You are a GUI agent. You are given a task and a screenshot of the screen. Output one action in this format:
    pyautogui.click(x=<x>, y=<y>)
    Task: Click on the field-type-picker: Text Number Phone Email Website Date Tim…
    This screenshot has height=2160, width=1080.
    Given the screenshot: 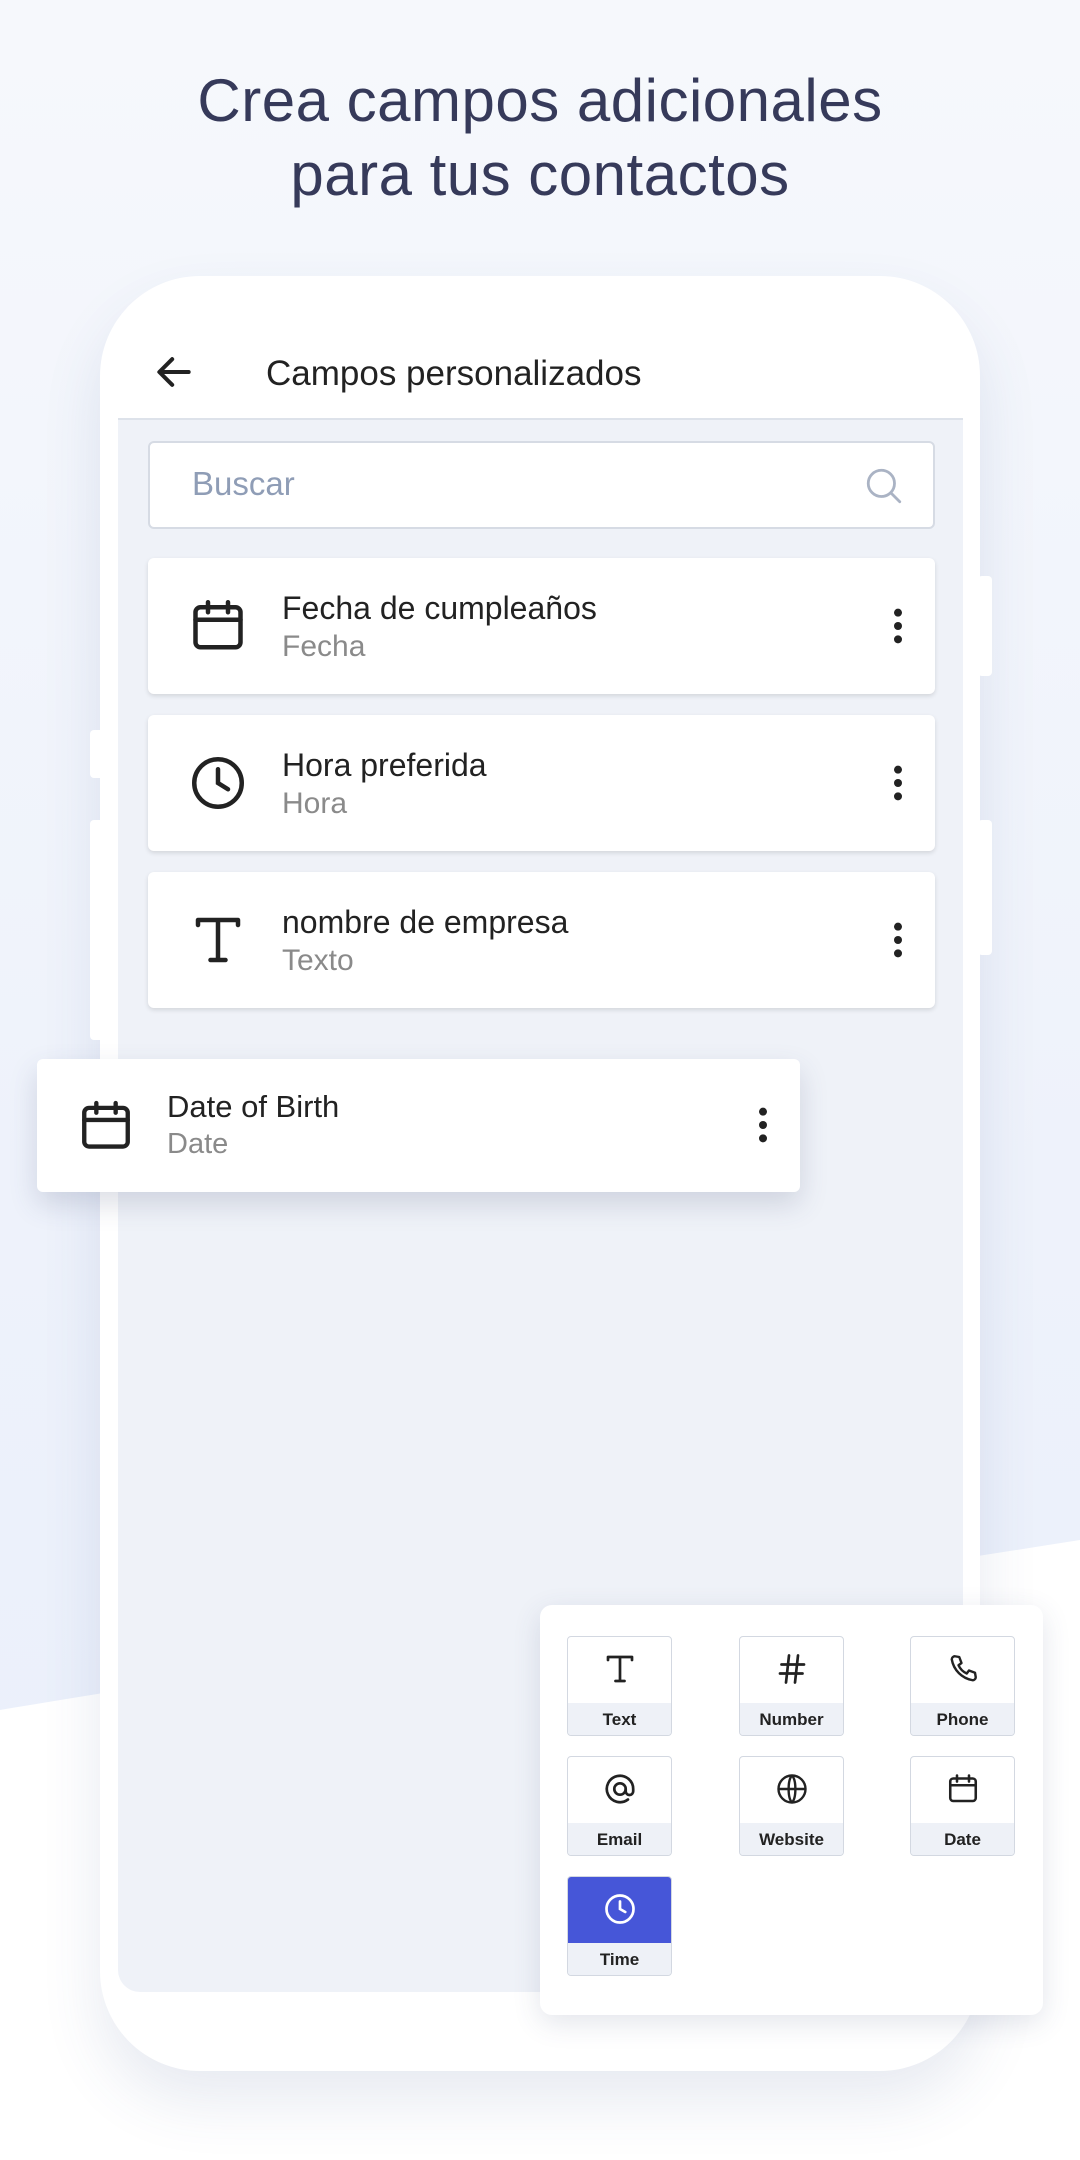 What is the action you would take?
    pyautogui.click(x=791, y=1810)
    